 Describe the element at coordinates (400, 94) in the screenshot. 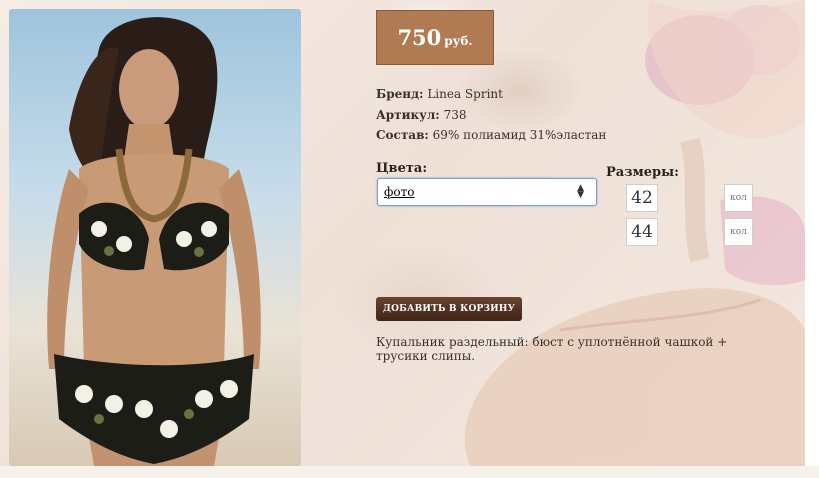

I see `brand-label: Бренд:` at that location.